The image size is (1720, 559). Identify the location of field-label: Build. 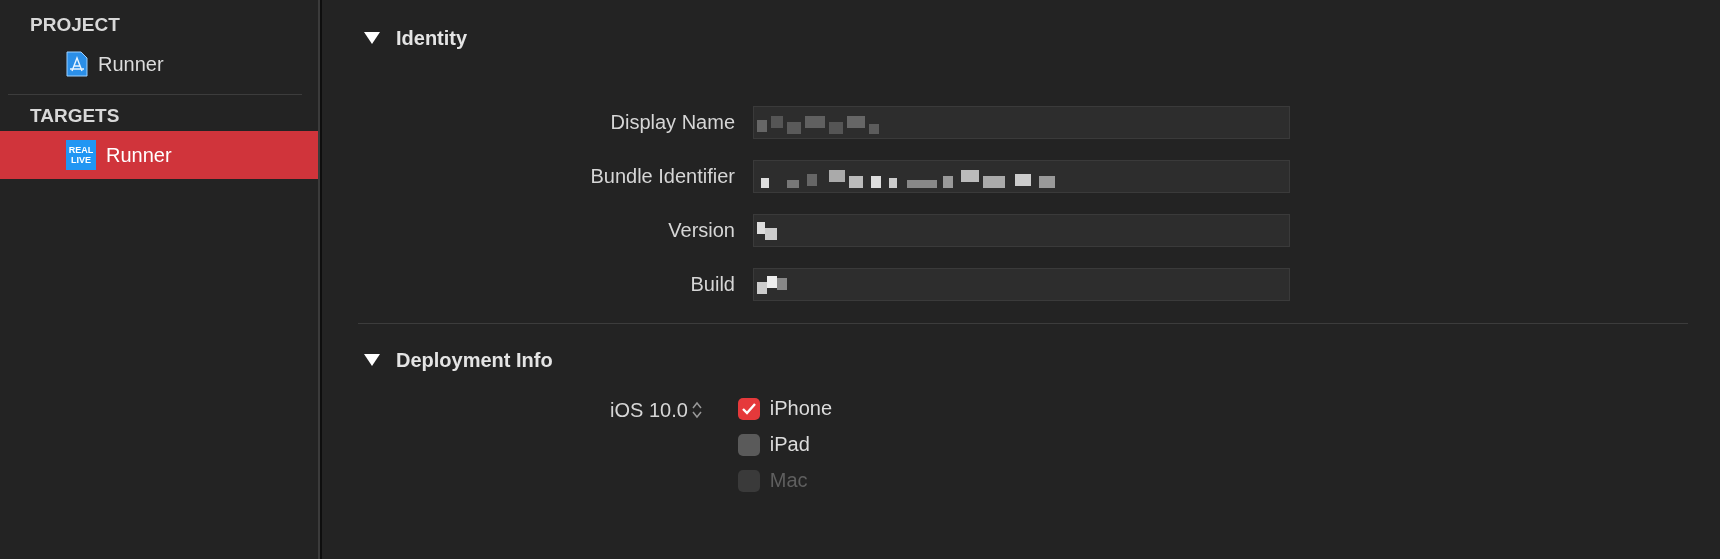
(712, 284).